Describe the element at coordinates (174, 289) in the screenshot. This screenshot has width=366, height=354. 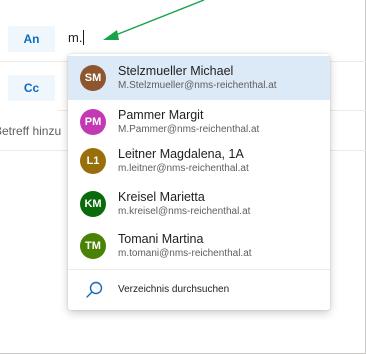
I see `directory-search-label: Verzeichnis durchsuchen` at that location.